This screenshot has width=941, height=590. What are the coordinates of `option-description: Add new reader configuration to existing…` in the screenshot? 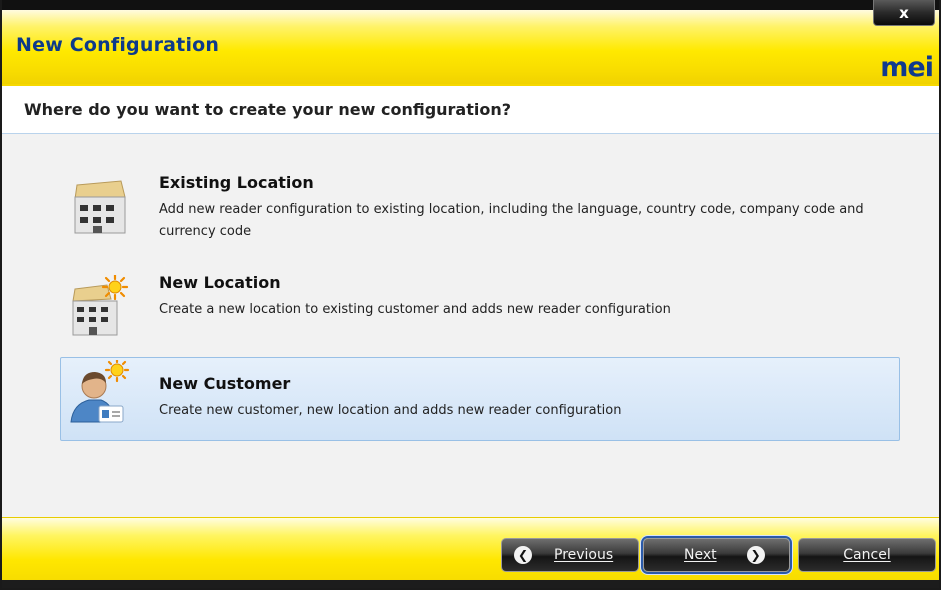 It's located at (511, 220).